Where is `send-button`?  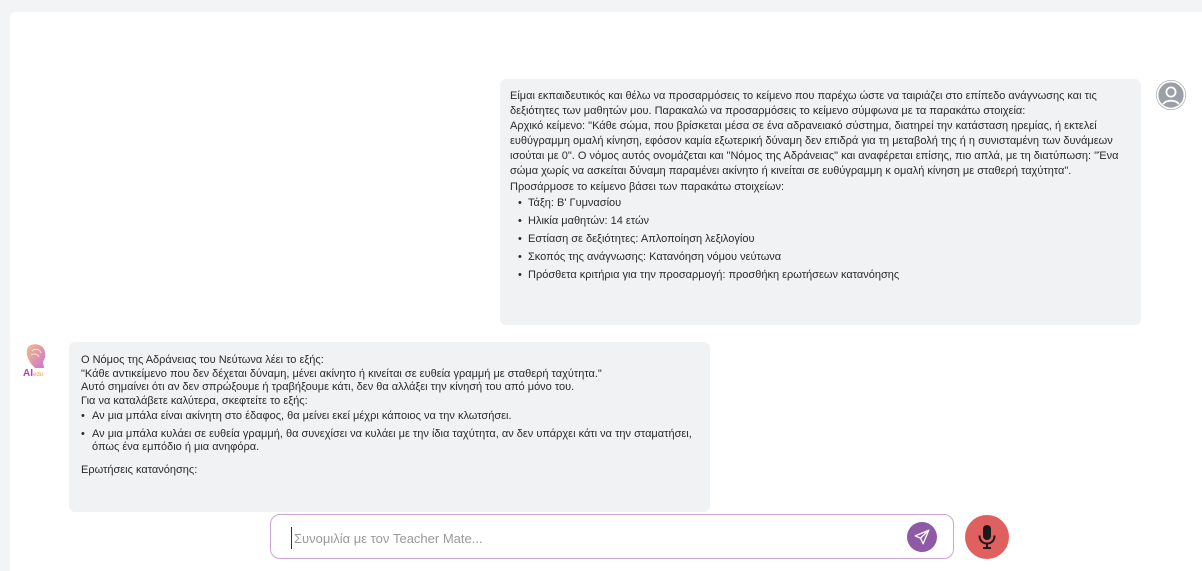 send-button is located at coordinates (922, 537).